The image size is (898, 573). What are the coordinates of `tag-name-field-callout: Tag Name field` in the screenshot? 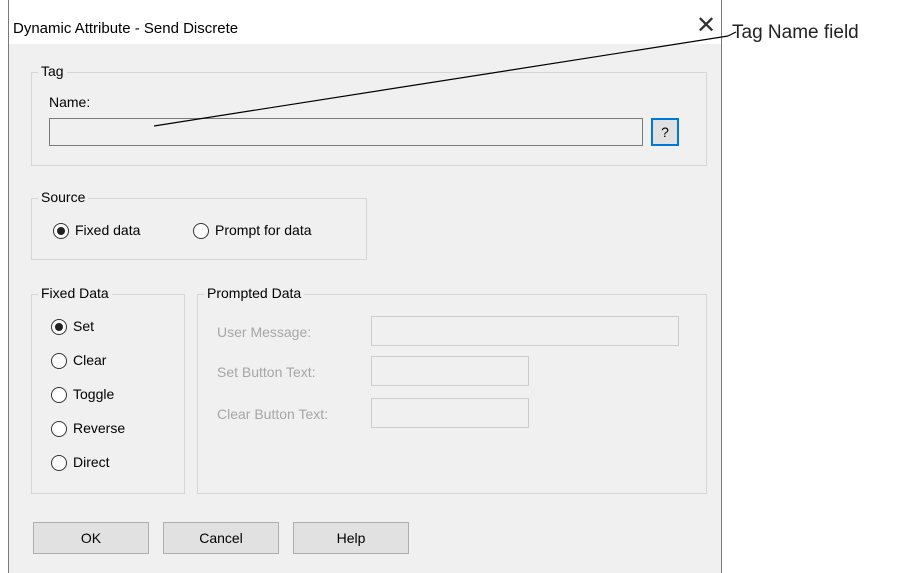 It's located at (795, 32).